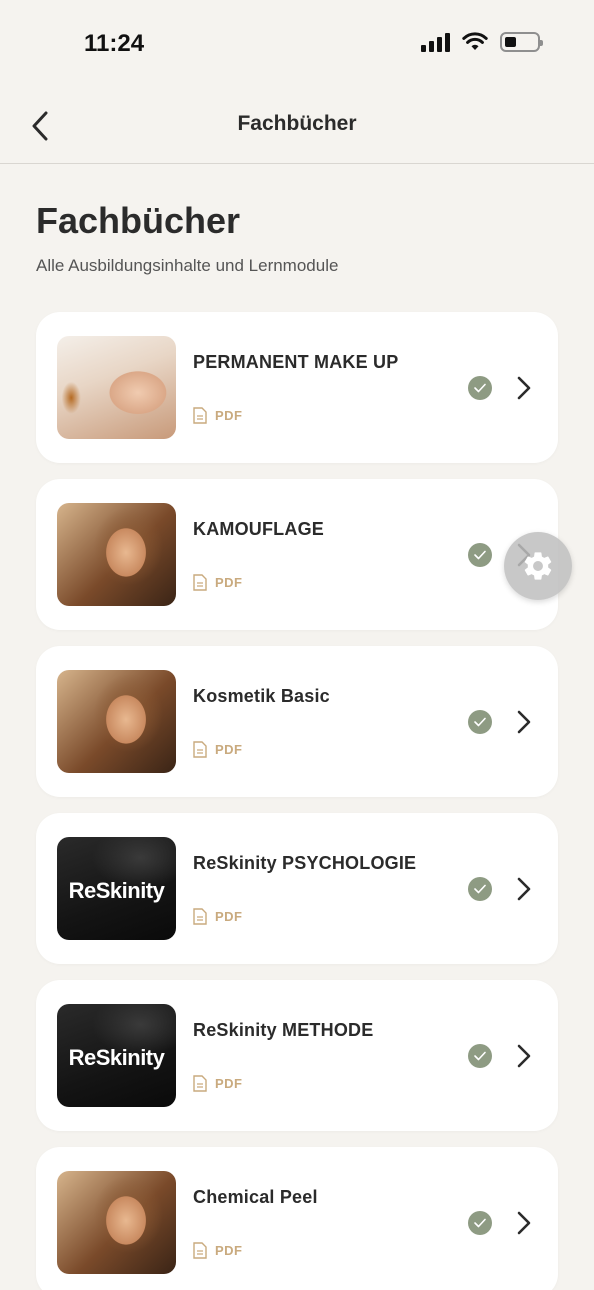 The image size is (594, 1290). What do you see at coordinates (114, 43) in the screenshot?
I see `status-time: 11:24` at bounding box center [114, 43].